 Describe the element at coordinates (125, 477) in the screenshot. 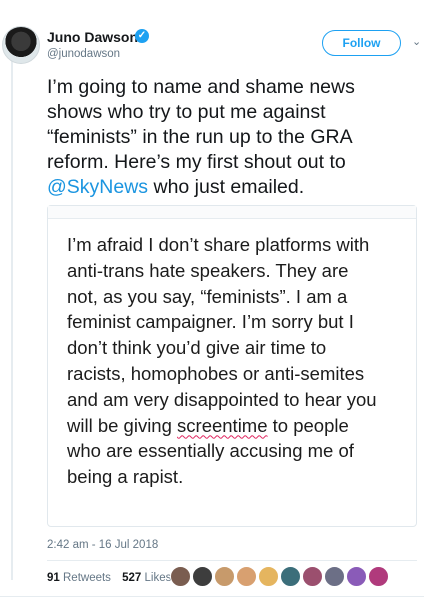

I see `image-line: being a rapist.` at that location.